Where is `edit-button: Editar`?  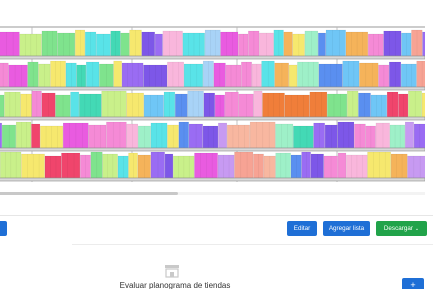 edit-button: Editar is located at coordinates (302, 228).